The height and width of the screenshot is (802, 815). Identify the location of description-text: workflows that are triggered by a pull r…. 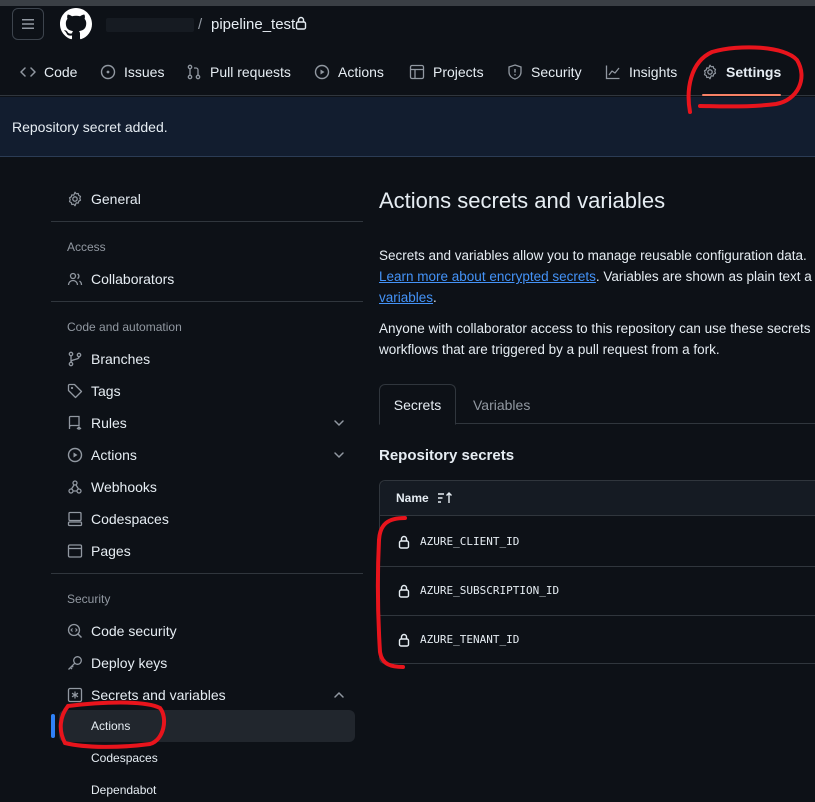
(549, 349).